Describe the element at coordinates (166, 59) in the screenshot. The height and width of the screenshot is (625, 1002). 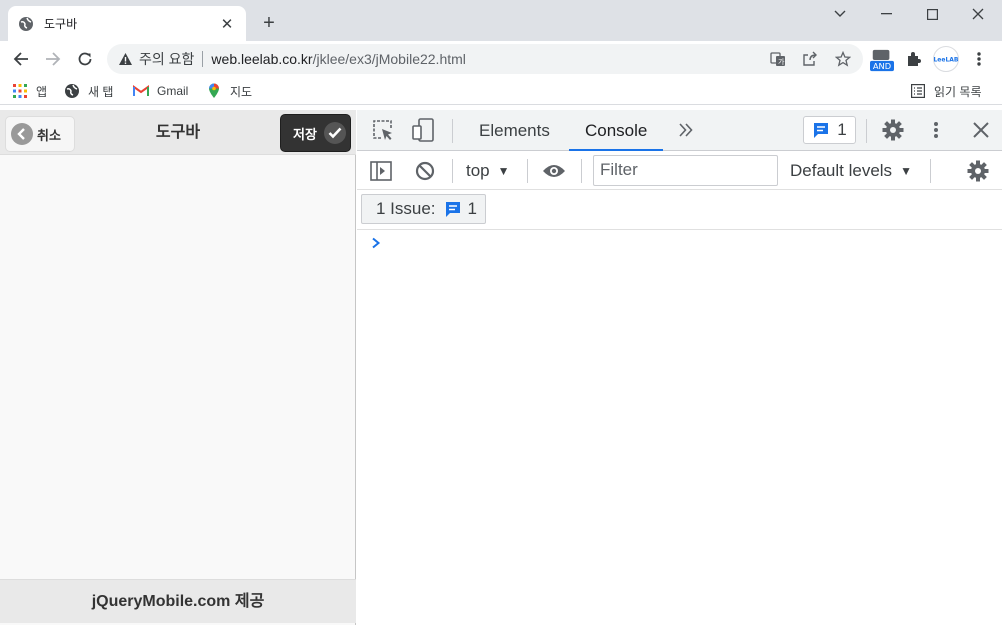
I see `security-label: 주의 요함` at that location.